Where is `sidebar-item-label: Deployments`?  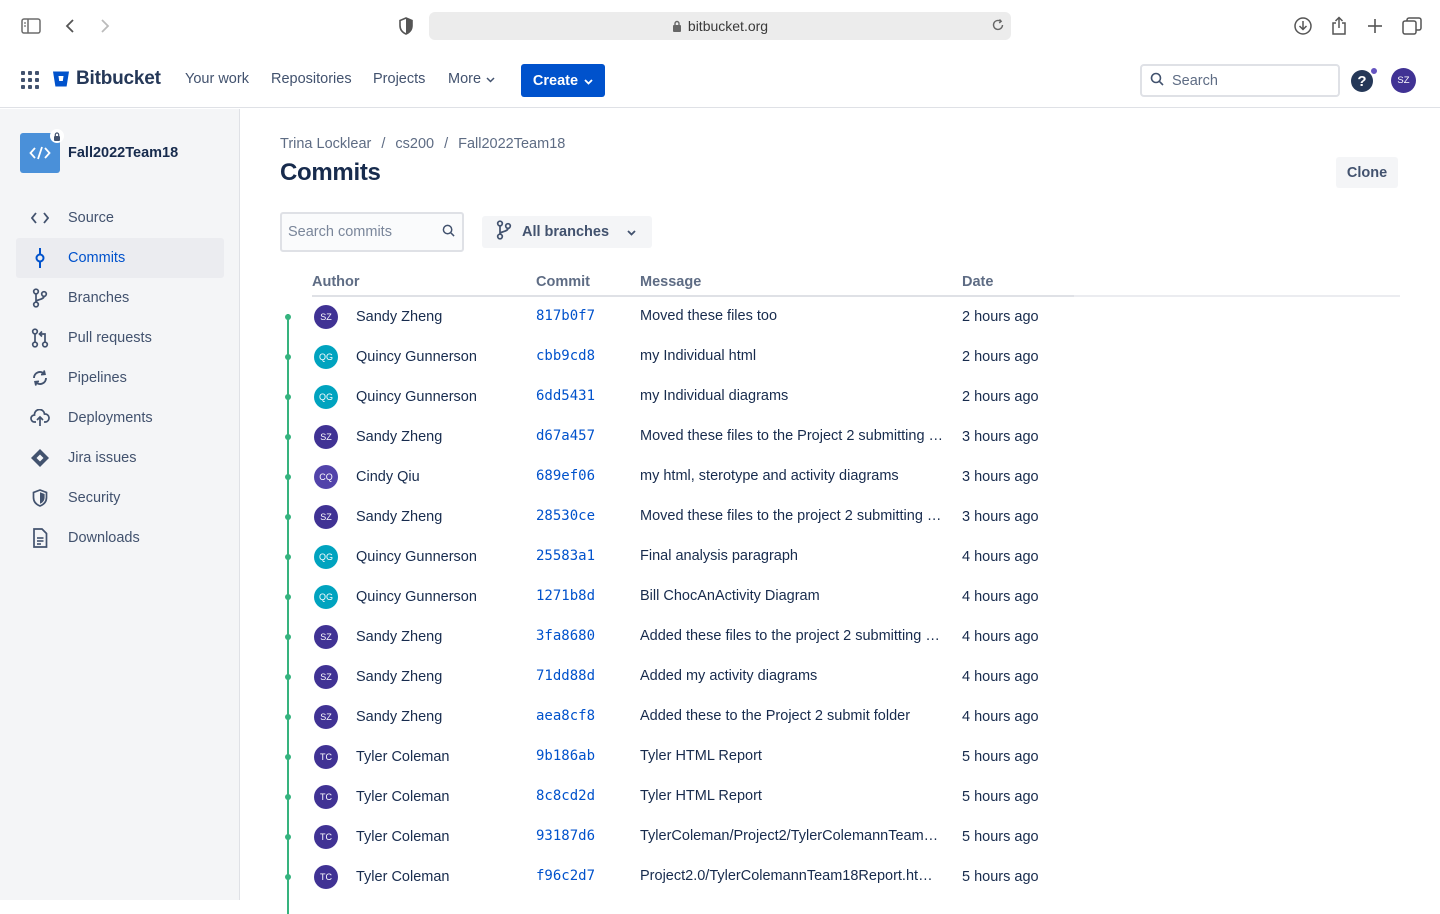
sidebar-item-label: Deployments is located at coordinates (110, 418).